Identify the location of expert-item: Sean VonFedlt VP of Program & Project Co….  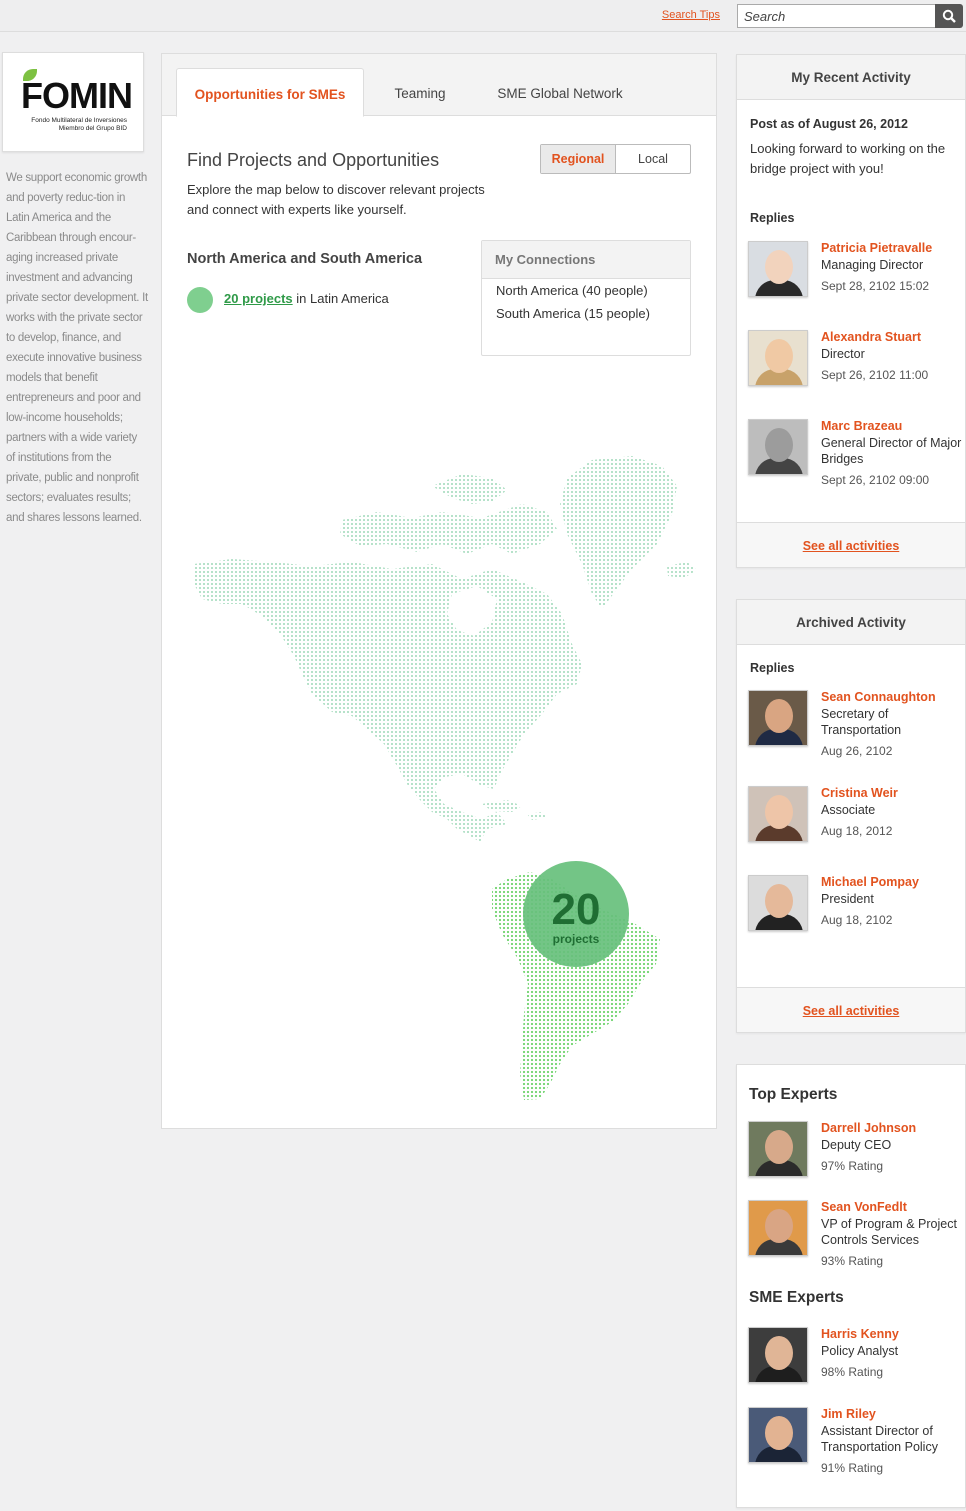
(855, 1245).